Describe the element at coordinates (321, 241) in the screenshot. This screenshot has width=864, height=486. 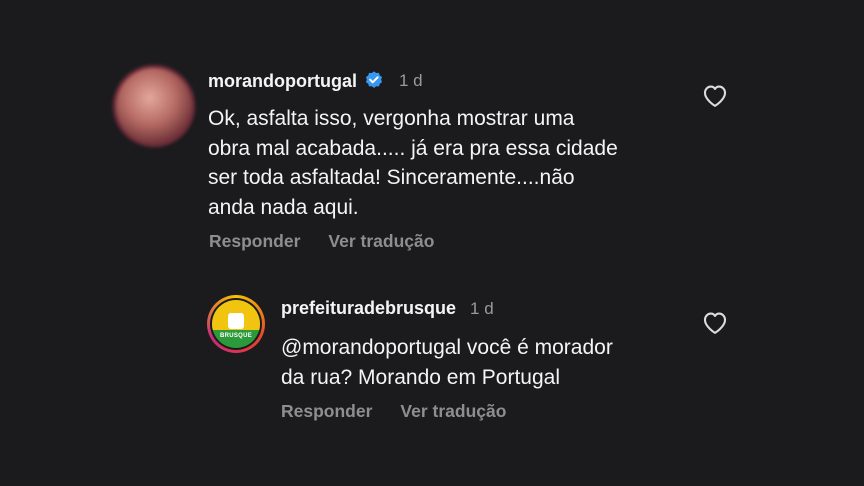
I see `comment-actions: Responder Ver tradução` at that location.